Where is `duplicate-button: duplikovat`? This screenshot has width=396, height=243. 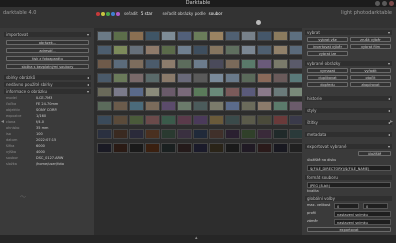
duplicate-button: duplikovat is located at coordinates (327, 77).